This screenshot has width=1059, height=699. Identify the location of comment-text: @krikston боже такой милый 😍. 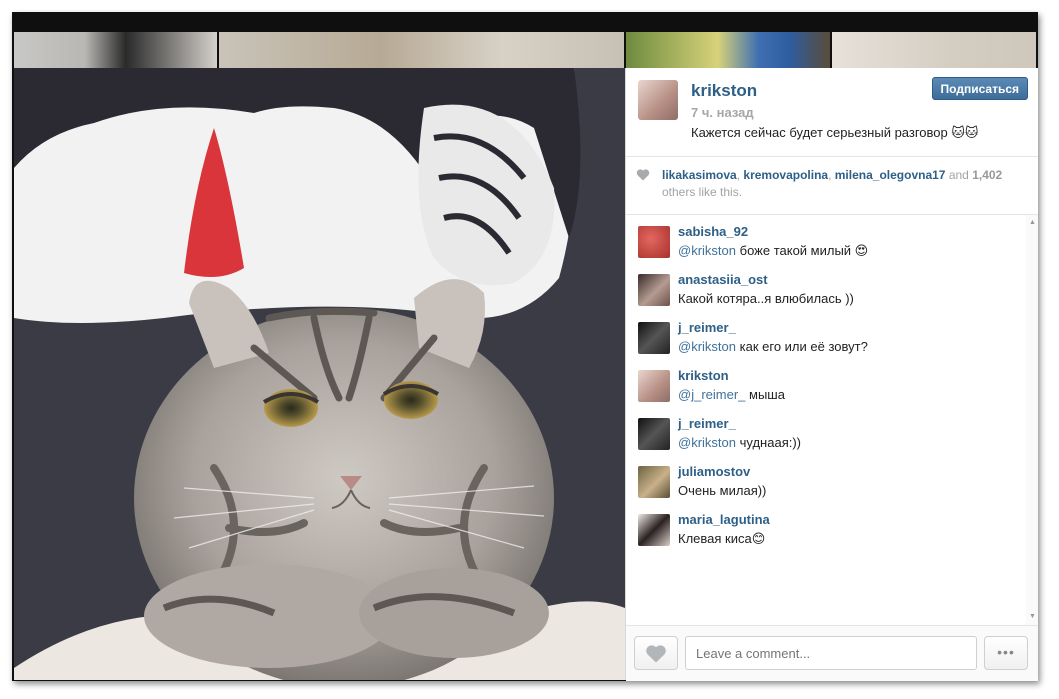
(773, 251).